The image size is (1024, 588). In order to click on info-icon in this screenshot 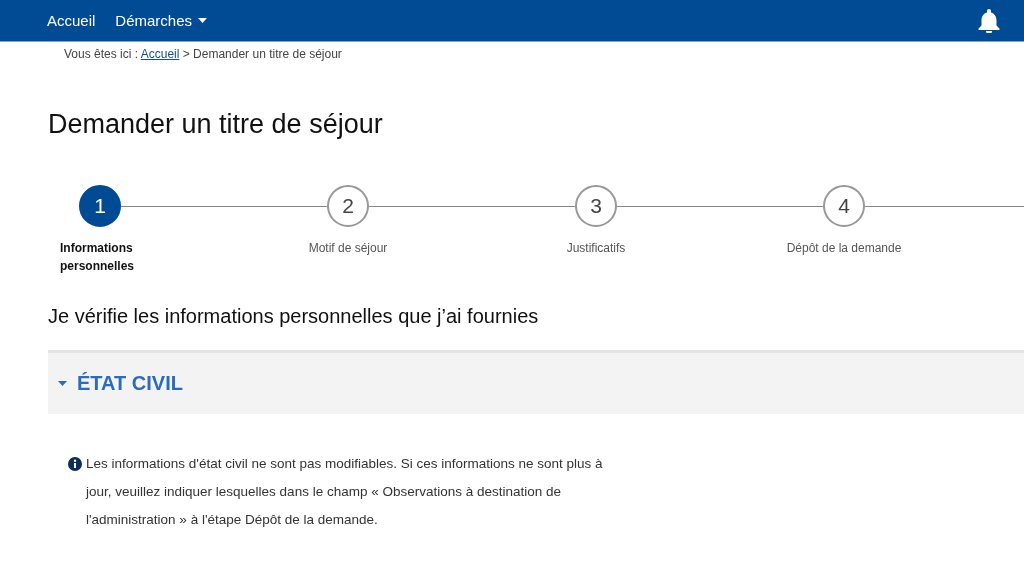, I will do `click(75, 464)`.